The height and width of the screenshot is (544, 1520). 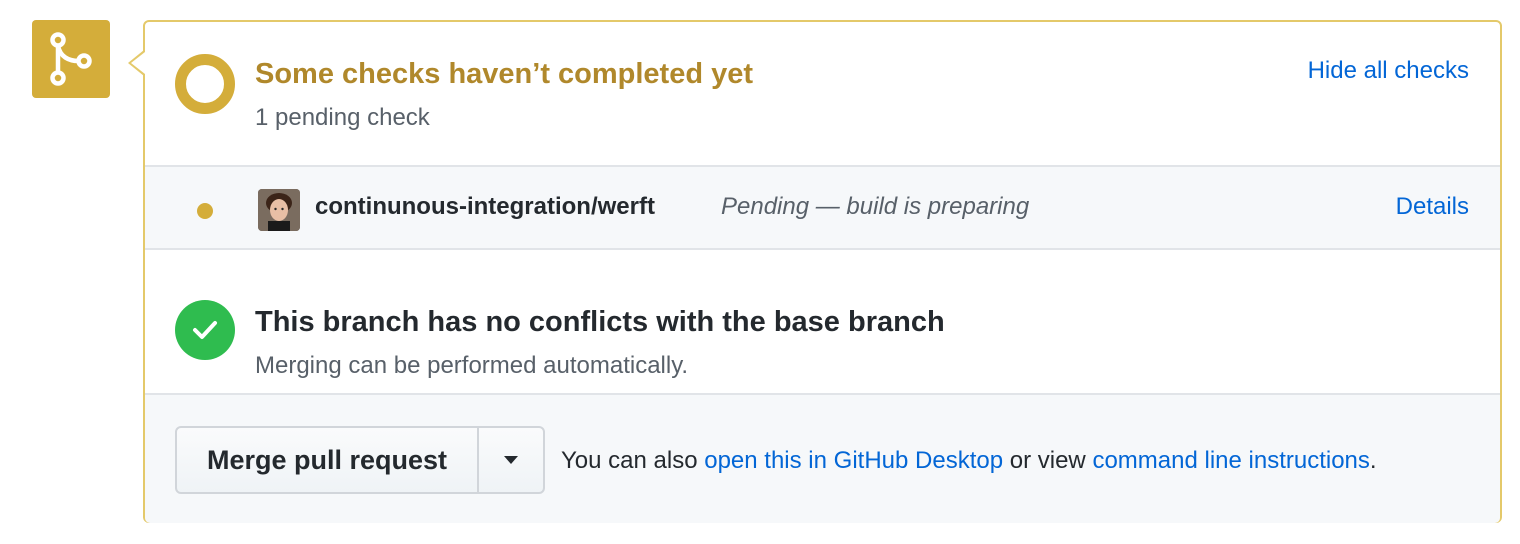 What do you see at coordinates (205, 211) in the screenshot?
I see `pending-dot-icon` at bounding box center [205, 211].